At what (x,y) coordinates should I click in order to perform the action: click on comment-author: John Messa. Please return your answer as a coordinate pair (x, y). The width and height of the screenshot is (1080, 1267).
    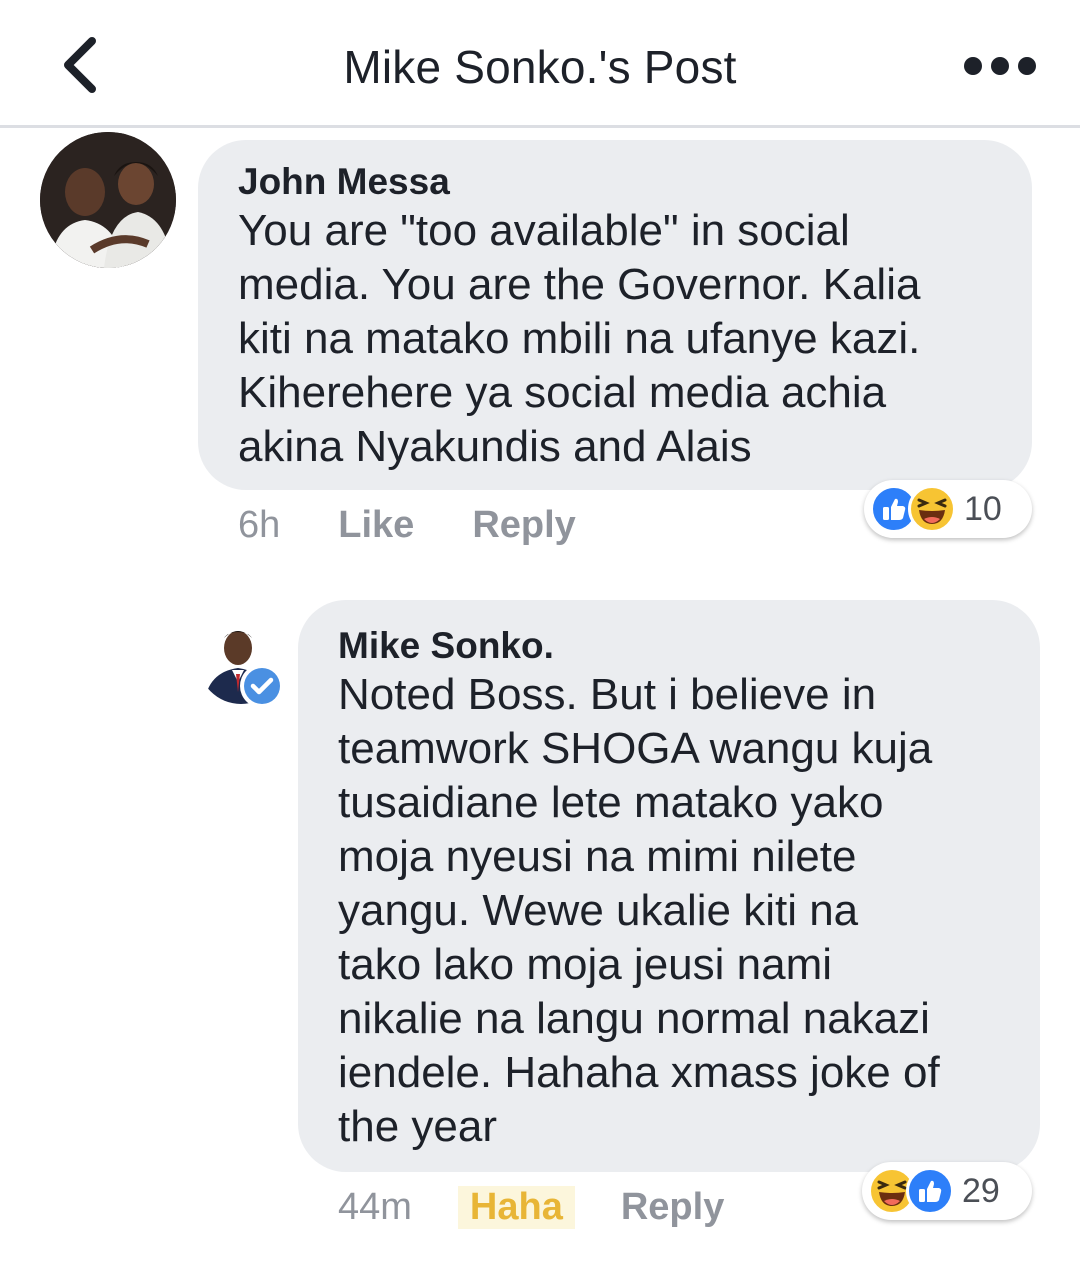
    Looking at the image, I should click on (620, 182).